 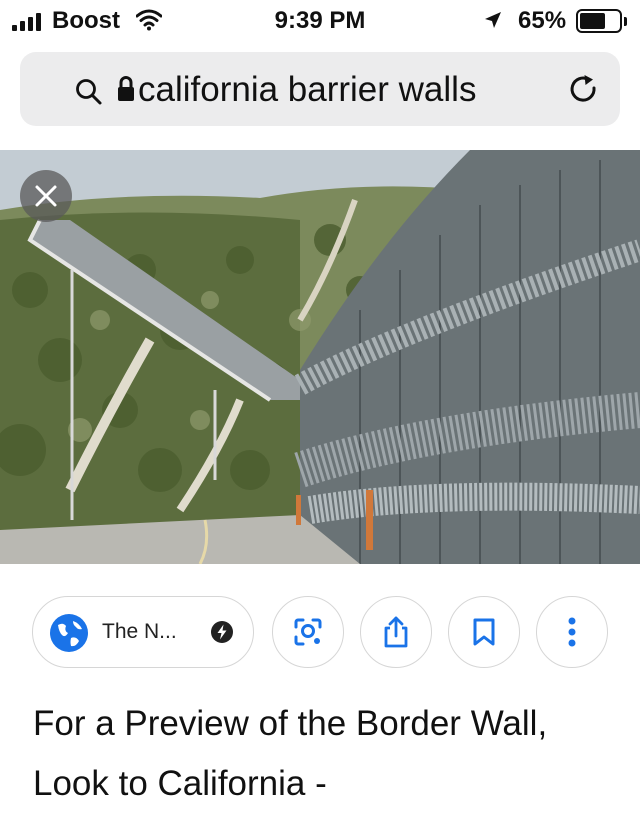 What do you see at coordinates (493, 22) in the screenshot?
I see `location-arrow-icon` at bounding box center [493, 22].